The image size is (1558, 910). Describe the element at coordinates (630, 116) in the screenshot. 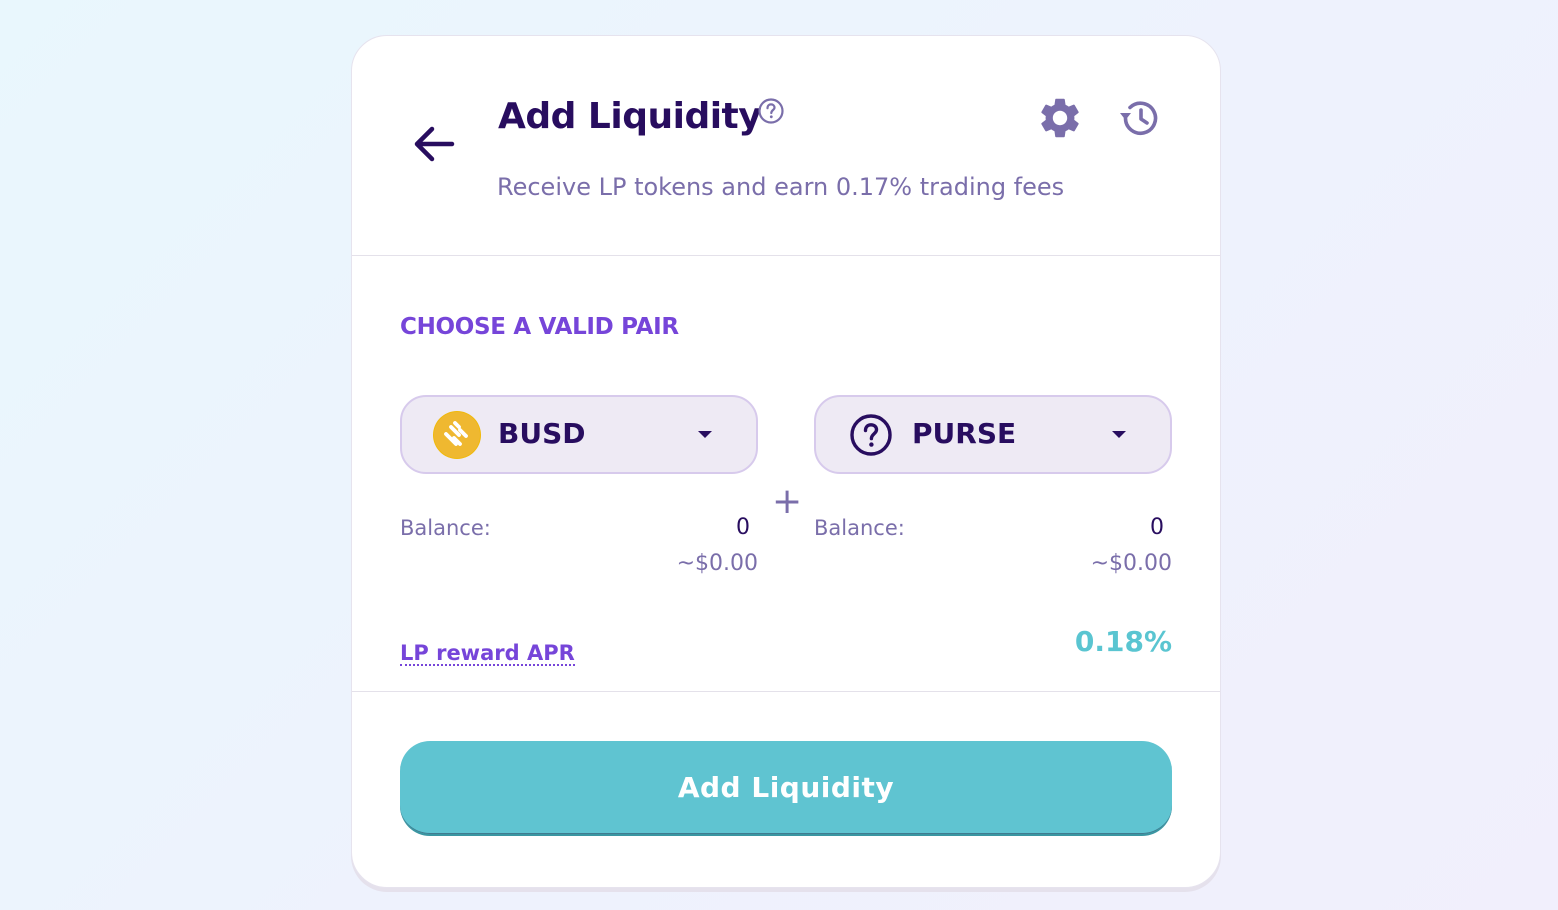

I see `page-title: Add Liquidity` at that location.